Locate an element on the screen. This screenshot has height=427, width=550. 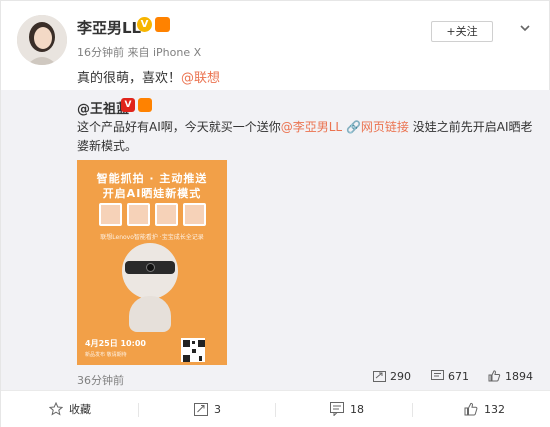
qr-code is located at coordinates (193, 350).